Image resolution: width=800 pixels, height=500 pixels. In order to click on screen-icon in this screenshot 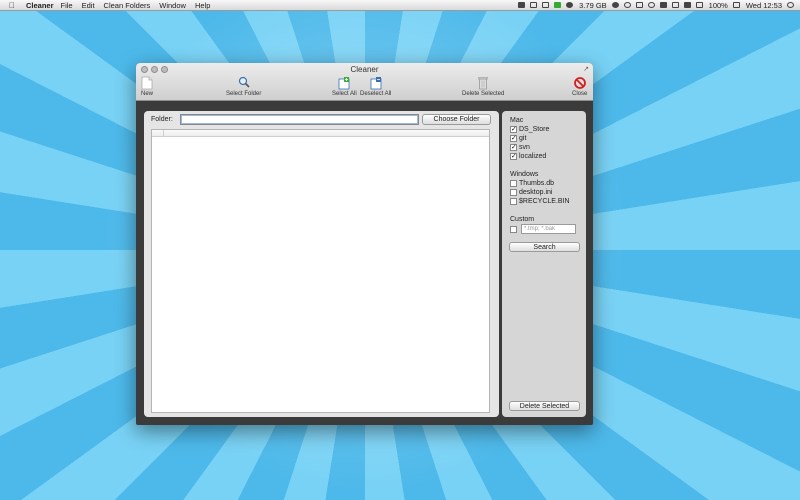, I will do `click(639, 5)`.